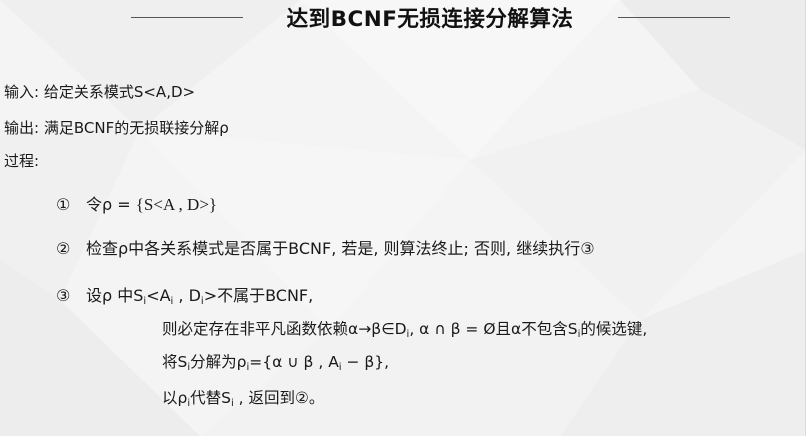  What do you see at coordinates (175, 362) in the screenshot?
I see `detail-2-text-a: 将S` at bounding box center [175, 362].